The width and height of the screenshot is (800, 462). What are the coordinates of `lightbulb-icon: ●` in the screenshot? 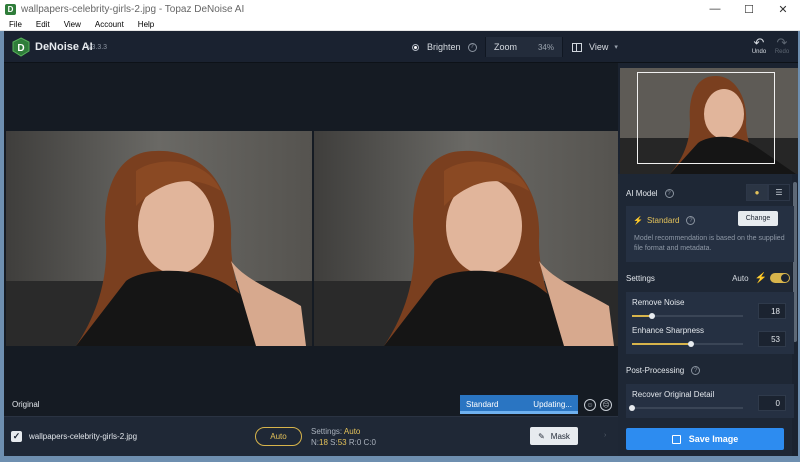 It's located at (757, 192).